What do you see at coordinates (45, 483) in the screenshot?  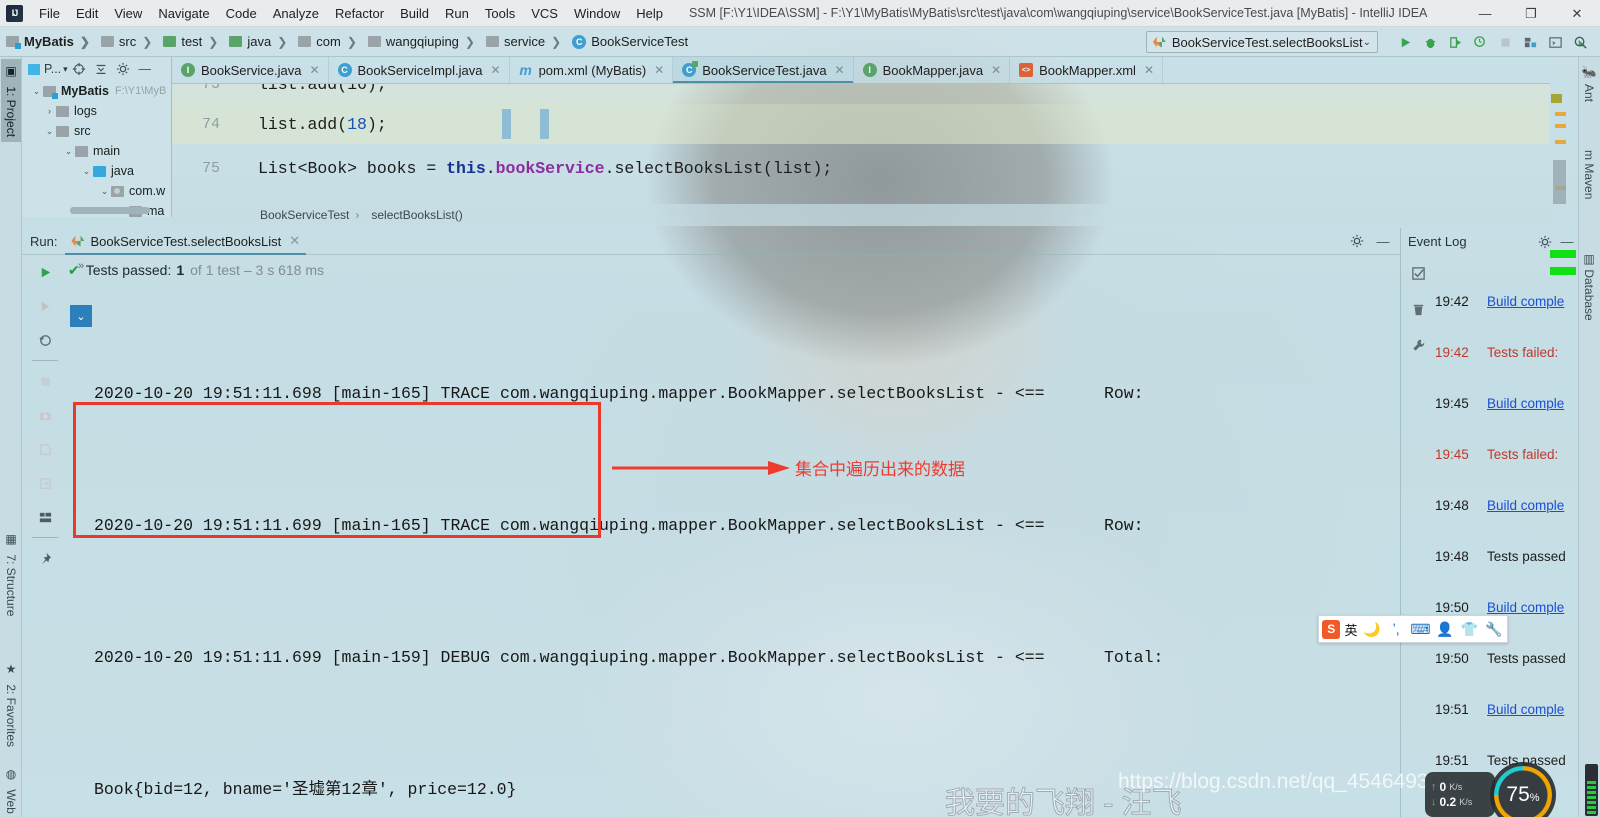 I see `import-icon` at bounding box center [45, 483].